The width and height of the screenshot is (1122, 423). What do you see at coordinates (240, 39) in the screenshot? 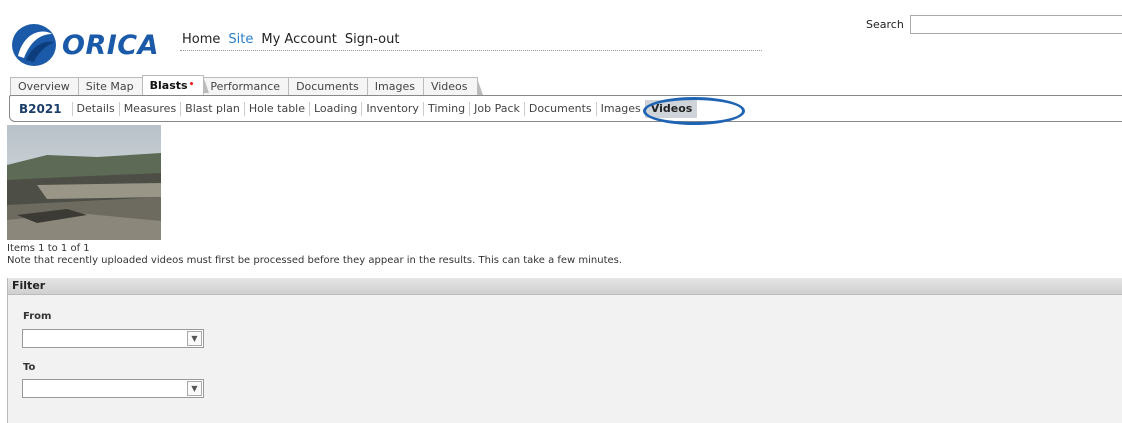
I see `nav-site: Site` at bounding box center [240, 39].